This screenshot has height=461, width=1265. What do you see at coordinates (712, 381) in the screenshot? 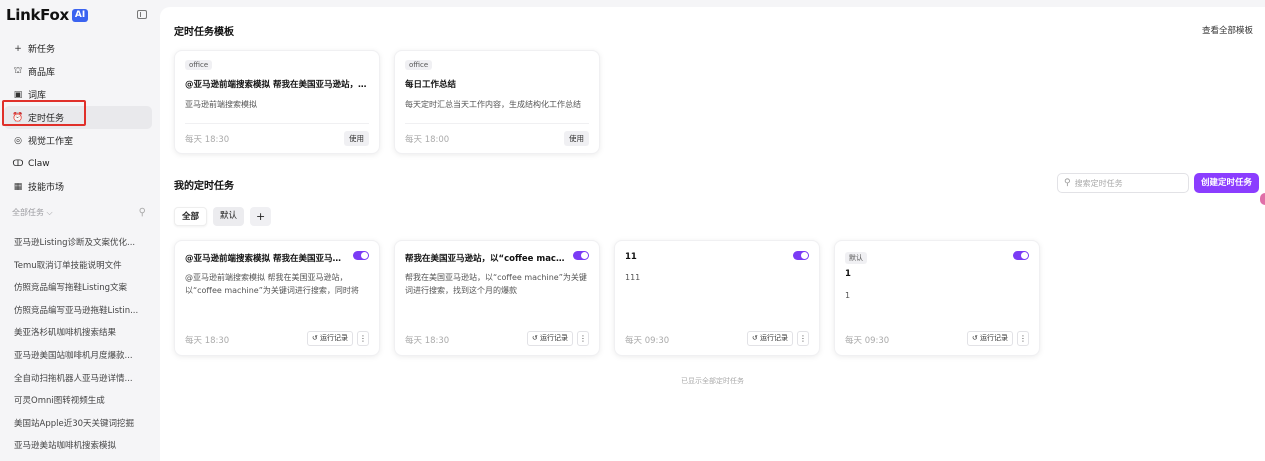
I see `all-tasks-shown-note: 已显示全部定时任务` at bounding box center [712, 381].